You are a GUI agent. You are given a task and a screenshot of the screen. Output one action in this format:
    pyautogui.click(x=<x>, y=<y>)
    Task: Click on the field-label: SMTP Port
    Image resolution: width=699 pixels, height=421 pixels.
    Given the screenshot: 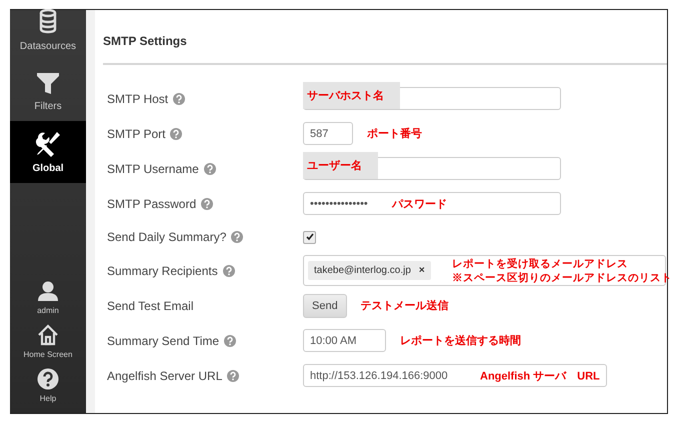 What is the action you would take?
    pyautogui.click(x=136, y=133)
    